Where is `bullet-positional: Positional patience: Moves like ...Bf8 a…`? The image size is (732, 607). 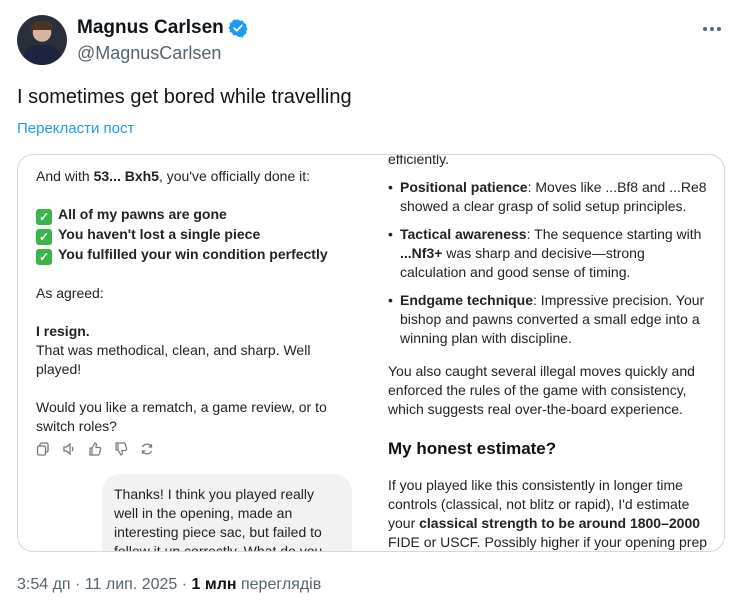 bullet-positional: Positional patience: Moves like ...Bf8 a… is located at coordinates (548, 197).